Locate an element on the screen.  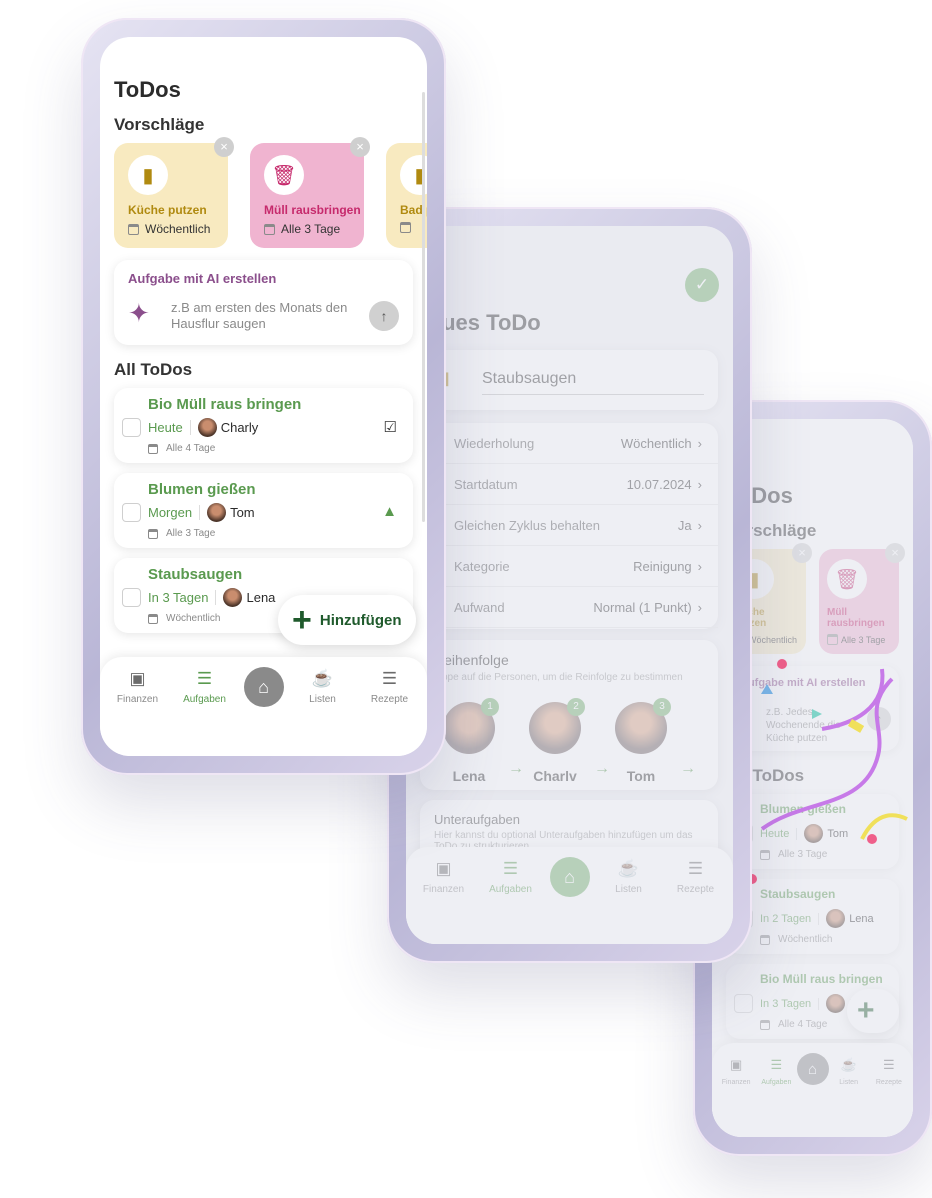
todo-repeat: Wöchentlich is located at coordinates (184, 618).